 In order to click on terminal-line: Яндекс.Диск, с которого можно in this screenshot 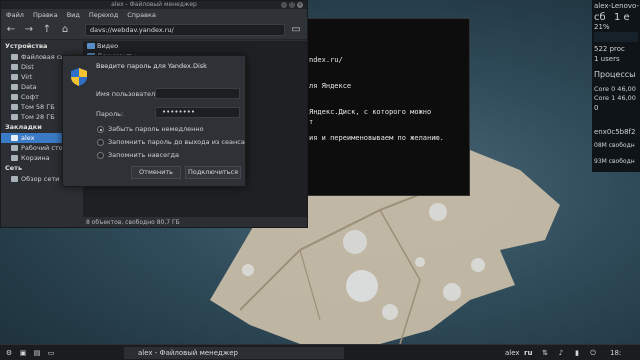, I will do `click(370, 112)`.